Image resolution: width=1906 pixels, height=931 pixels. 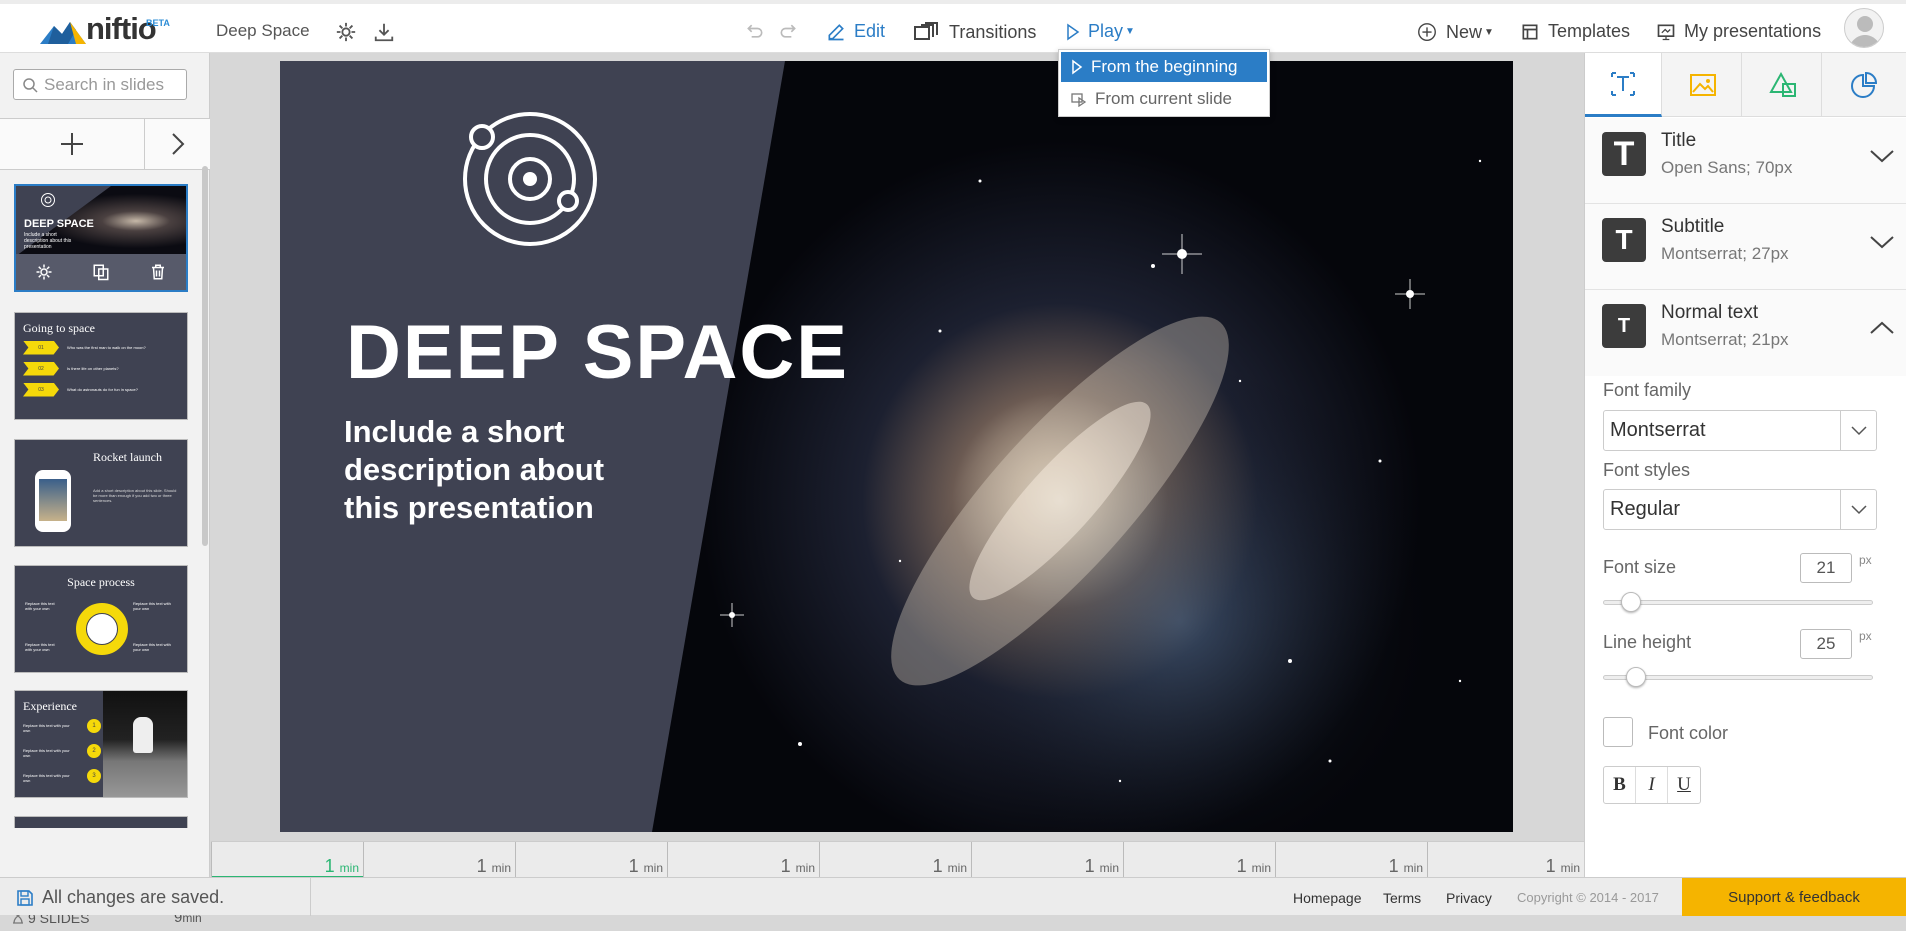 What do you see at coordinates (102, 629) in the screenshot?
I see `cycle-diagram` at bounding box center [102, 629].